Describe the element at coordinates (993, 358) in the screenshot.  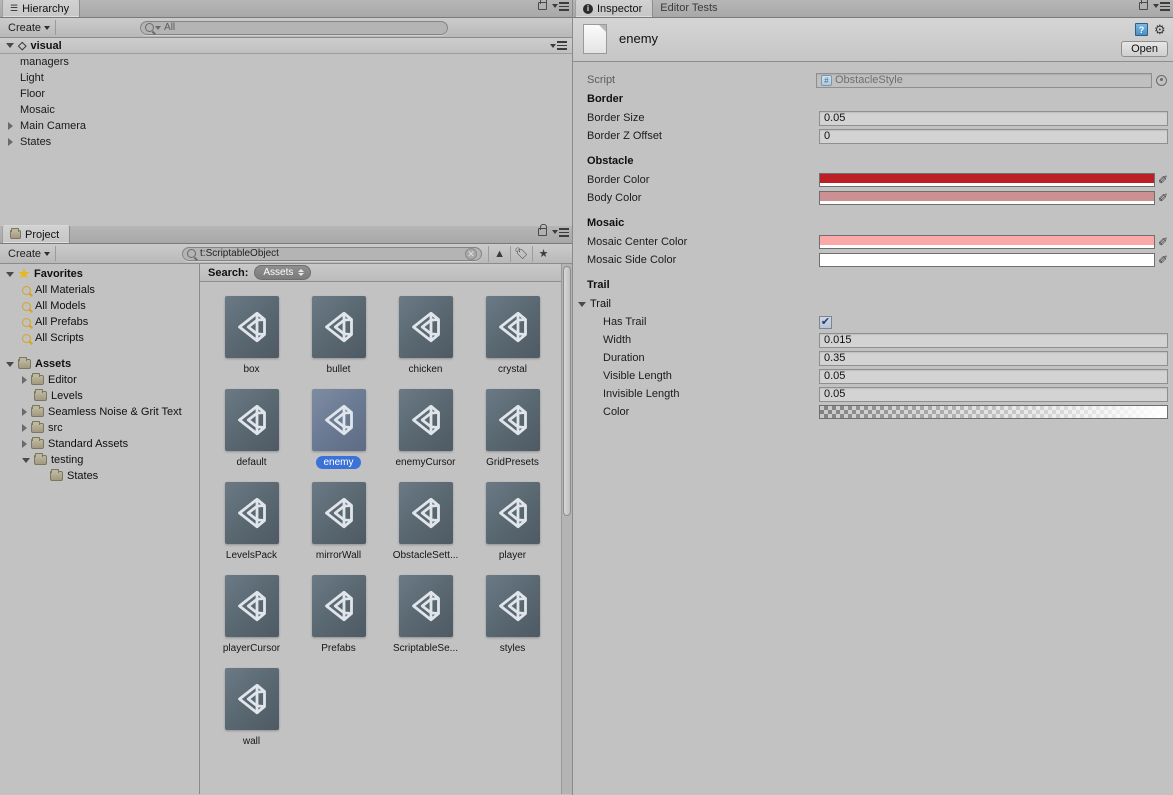
I see `property-text-input: 0.35` at that location.